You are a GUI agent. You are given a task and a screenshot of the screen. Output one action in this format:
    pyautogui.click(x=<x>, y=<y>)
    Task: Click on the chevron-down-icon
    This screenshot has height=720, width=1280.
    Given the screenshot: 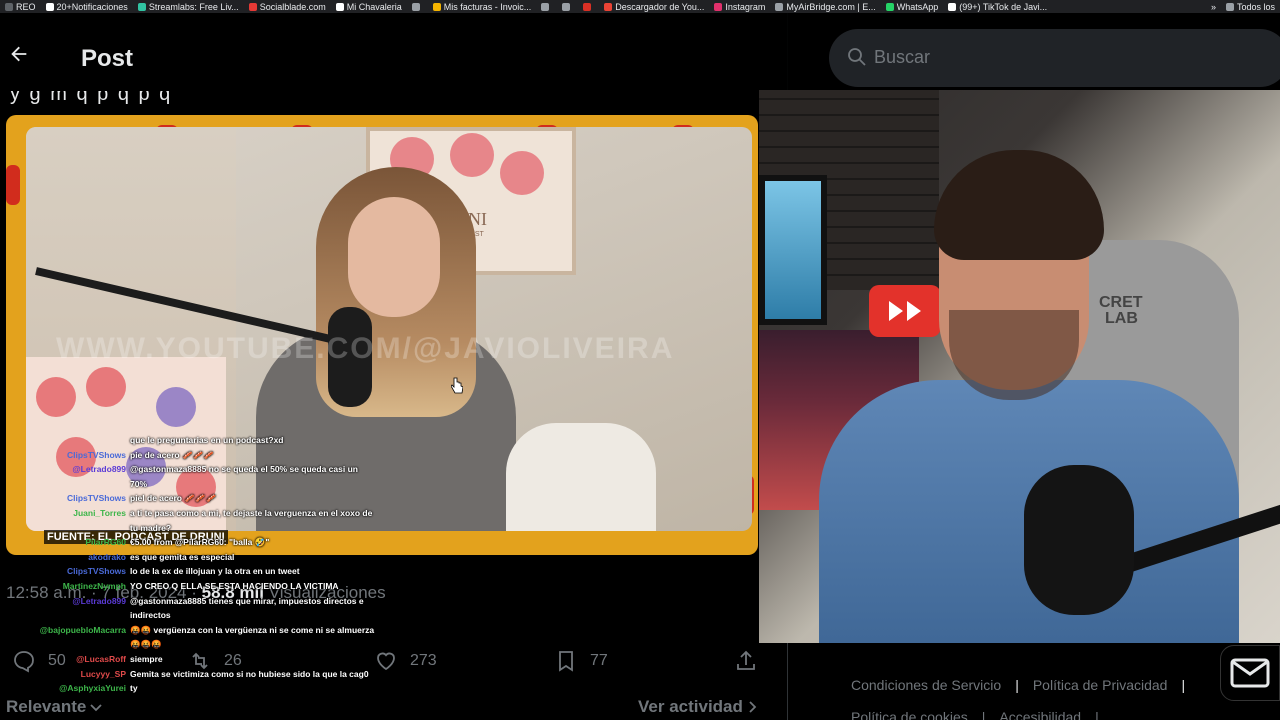 What is the action you would take?
    pyautogui.click(x=96, y=708)
    